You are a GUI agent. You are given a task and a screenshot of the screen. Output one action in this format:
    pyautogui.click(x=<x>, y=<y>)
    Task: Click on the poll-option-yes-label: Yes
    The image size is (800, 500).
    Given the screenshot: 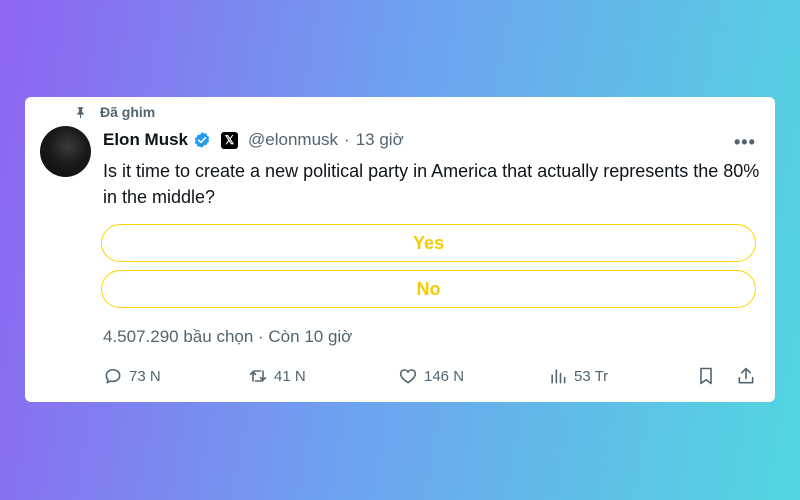 What is the action you would take?
    pyautogui.click(x=428, y=242)
    